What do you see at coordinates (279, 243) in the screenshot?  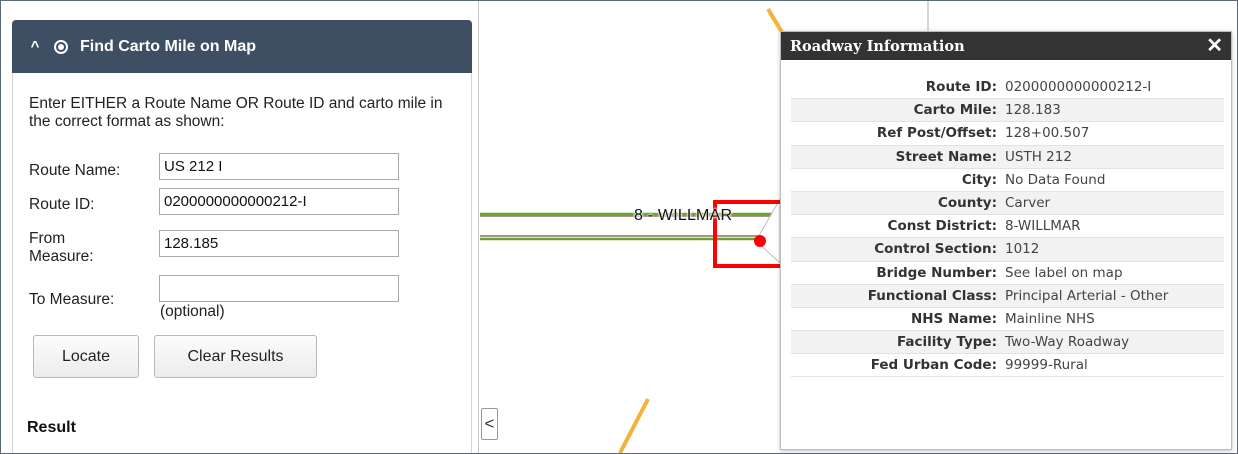 I see `from-measure-input` at bounding box center [279, 243].